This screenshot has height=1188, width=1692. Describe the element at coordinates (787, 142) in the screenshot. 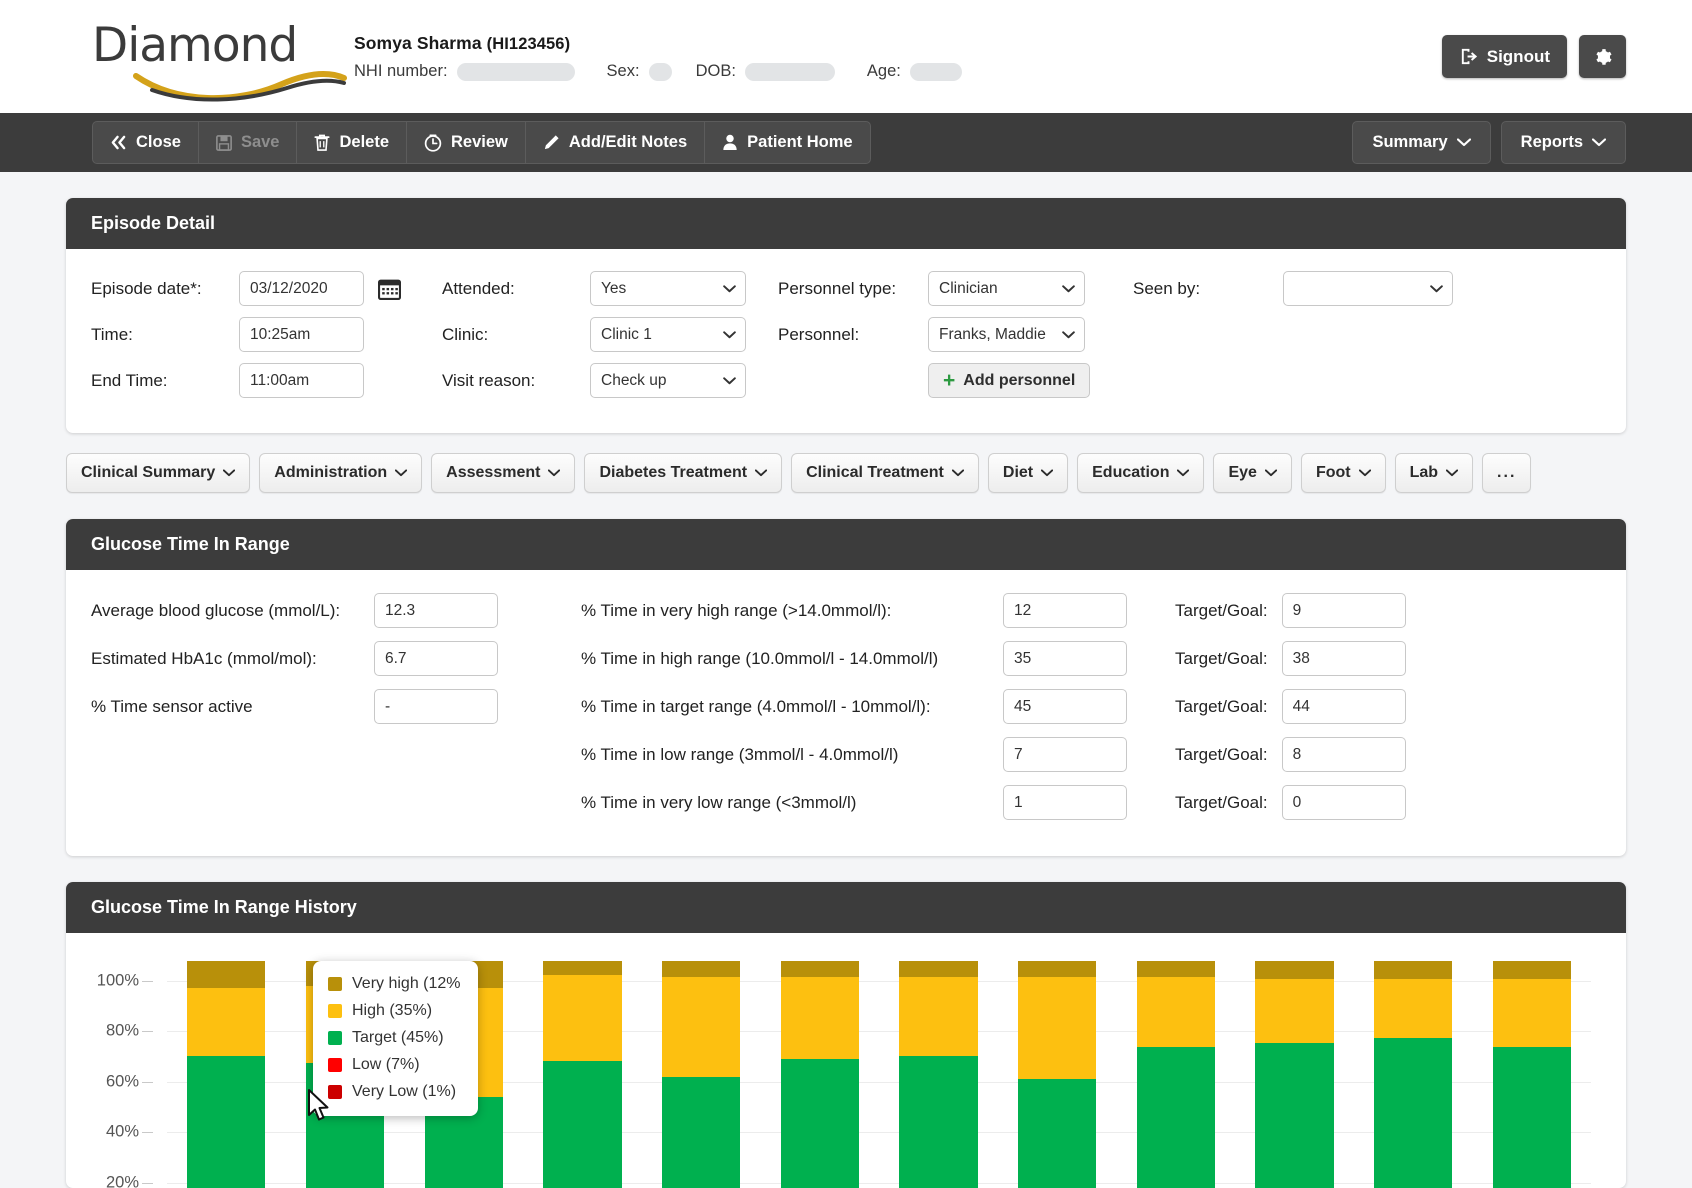

I see `patient-home-button: Patient Home` at that location.